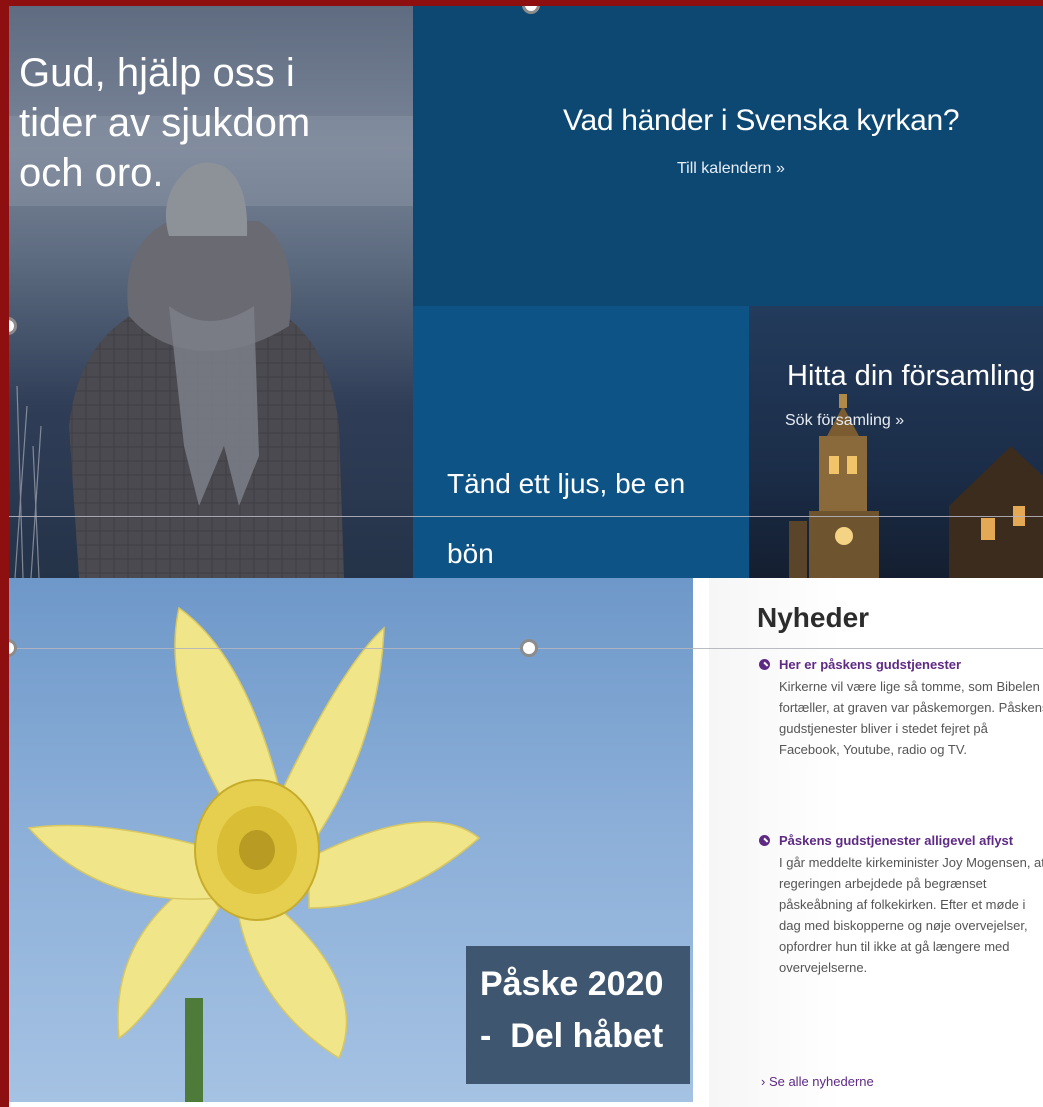  What do you see at coordinates (526, 516) in the screenshot?
I see `guide-line` at bounding box center [526, 516].